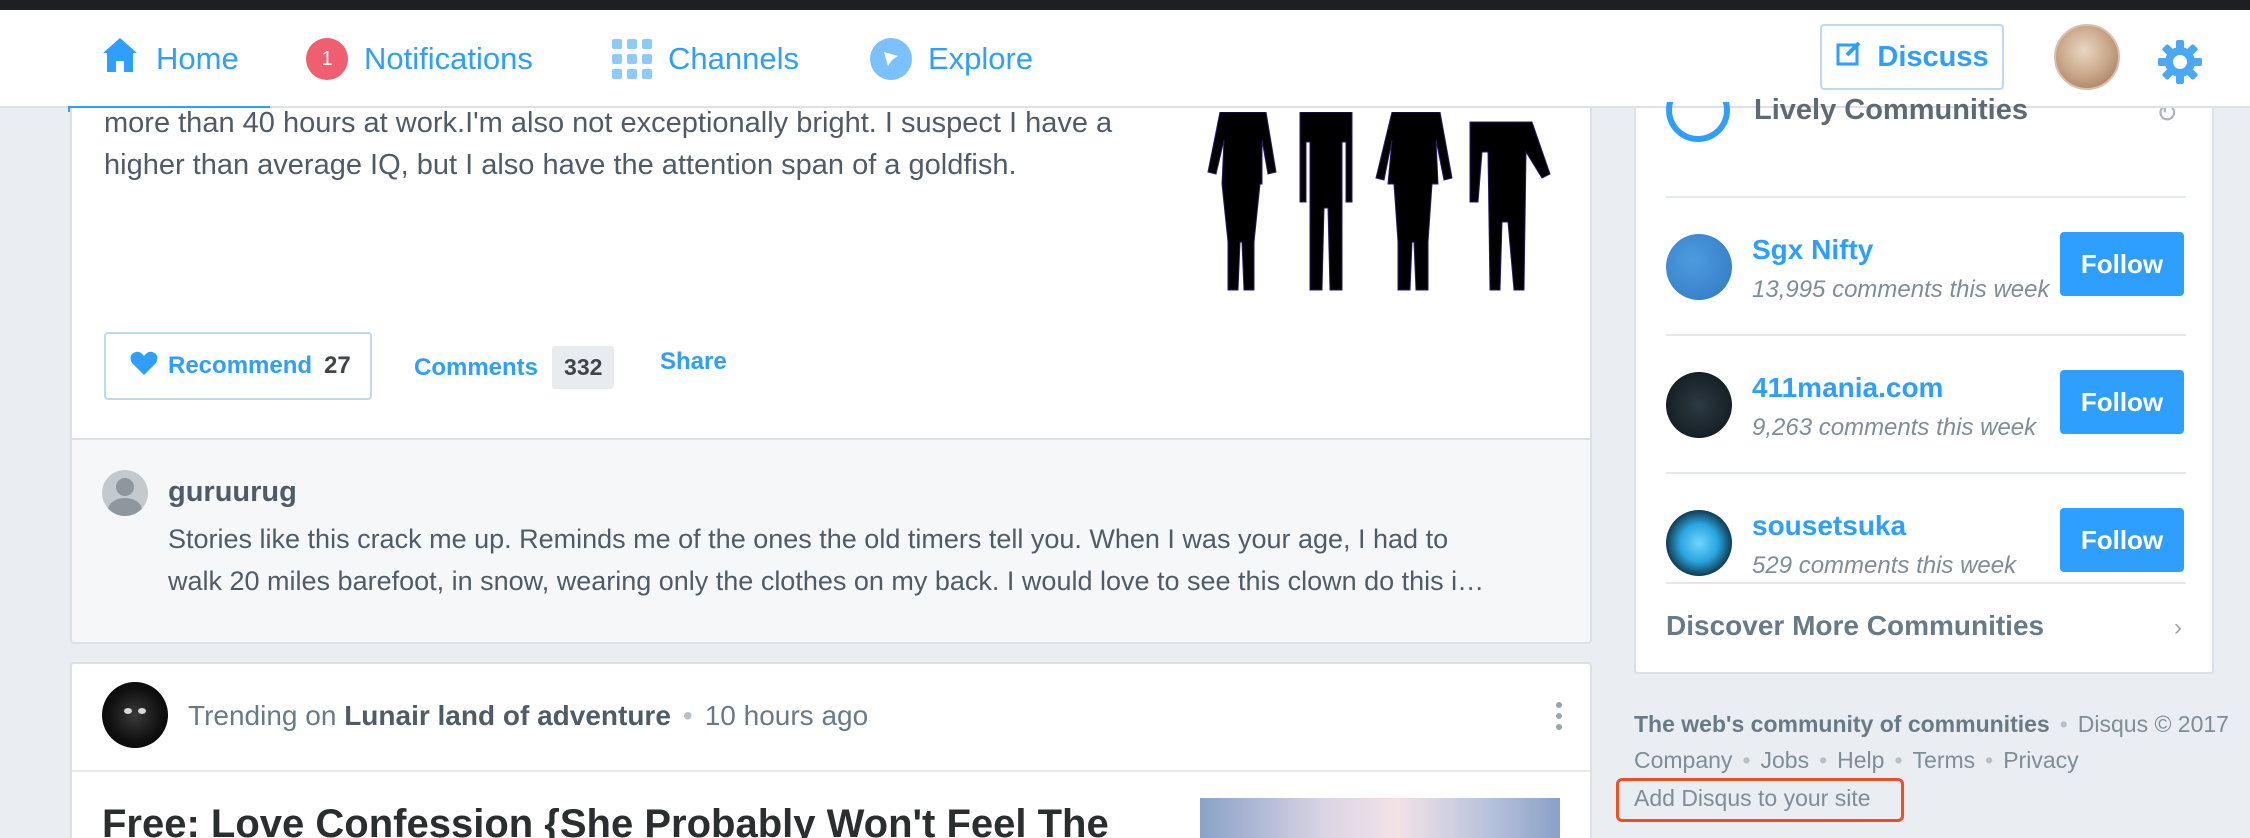 Image resolution: width=2250 pixels, height=838 pixels. I want to click on trending-community-link: Lunair land of adventure, so click(507, 715).